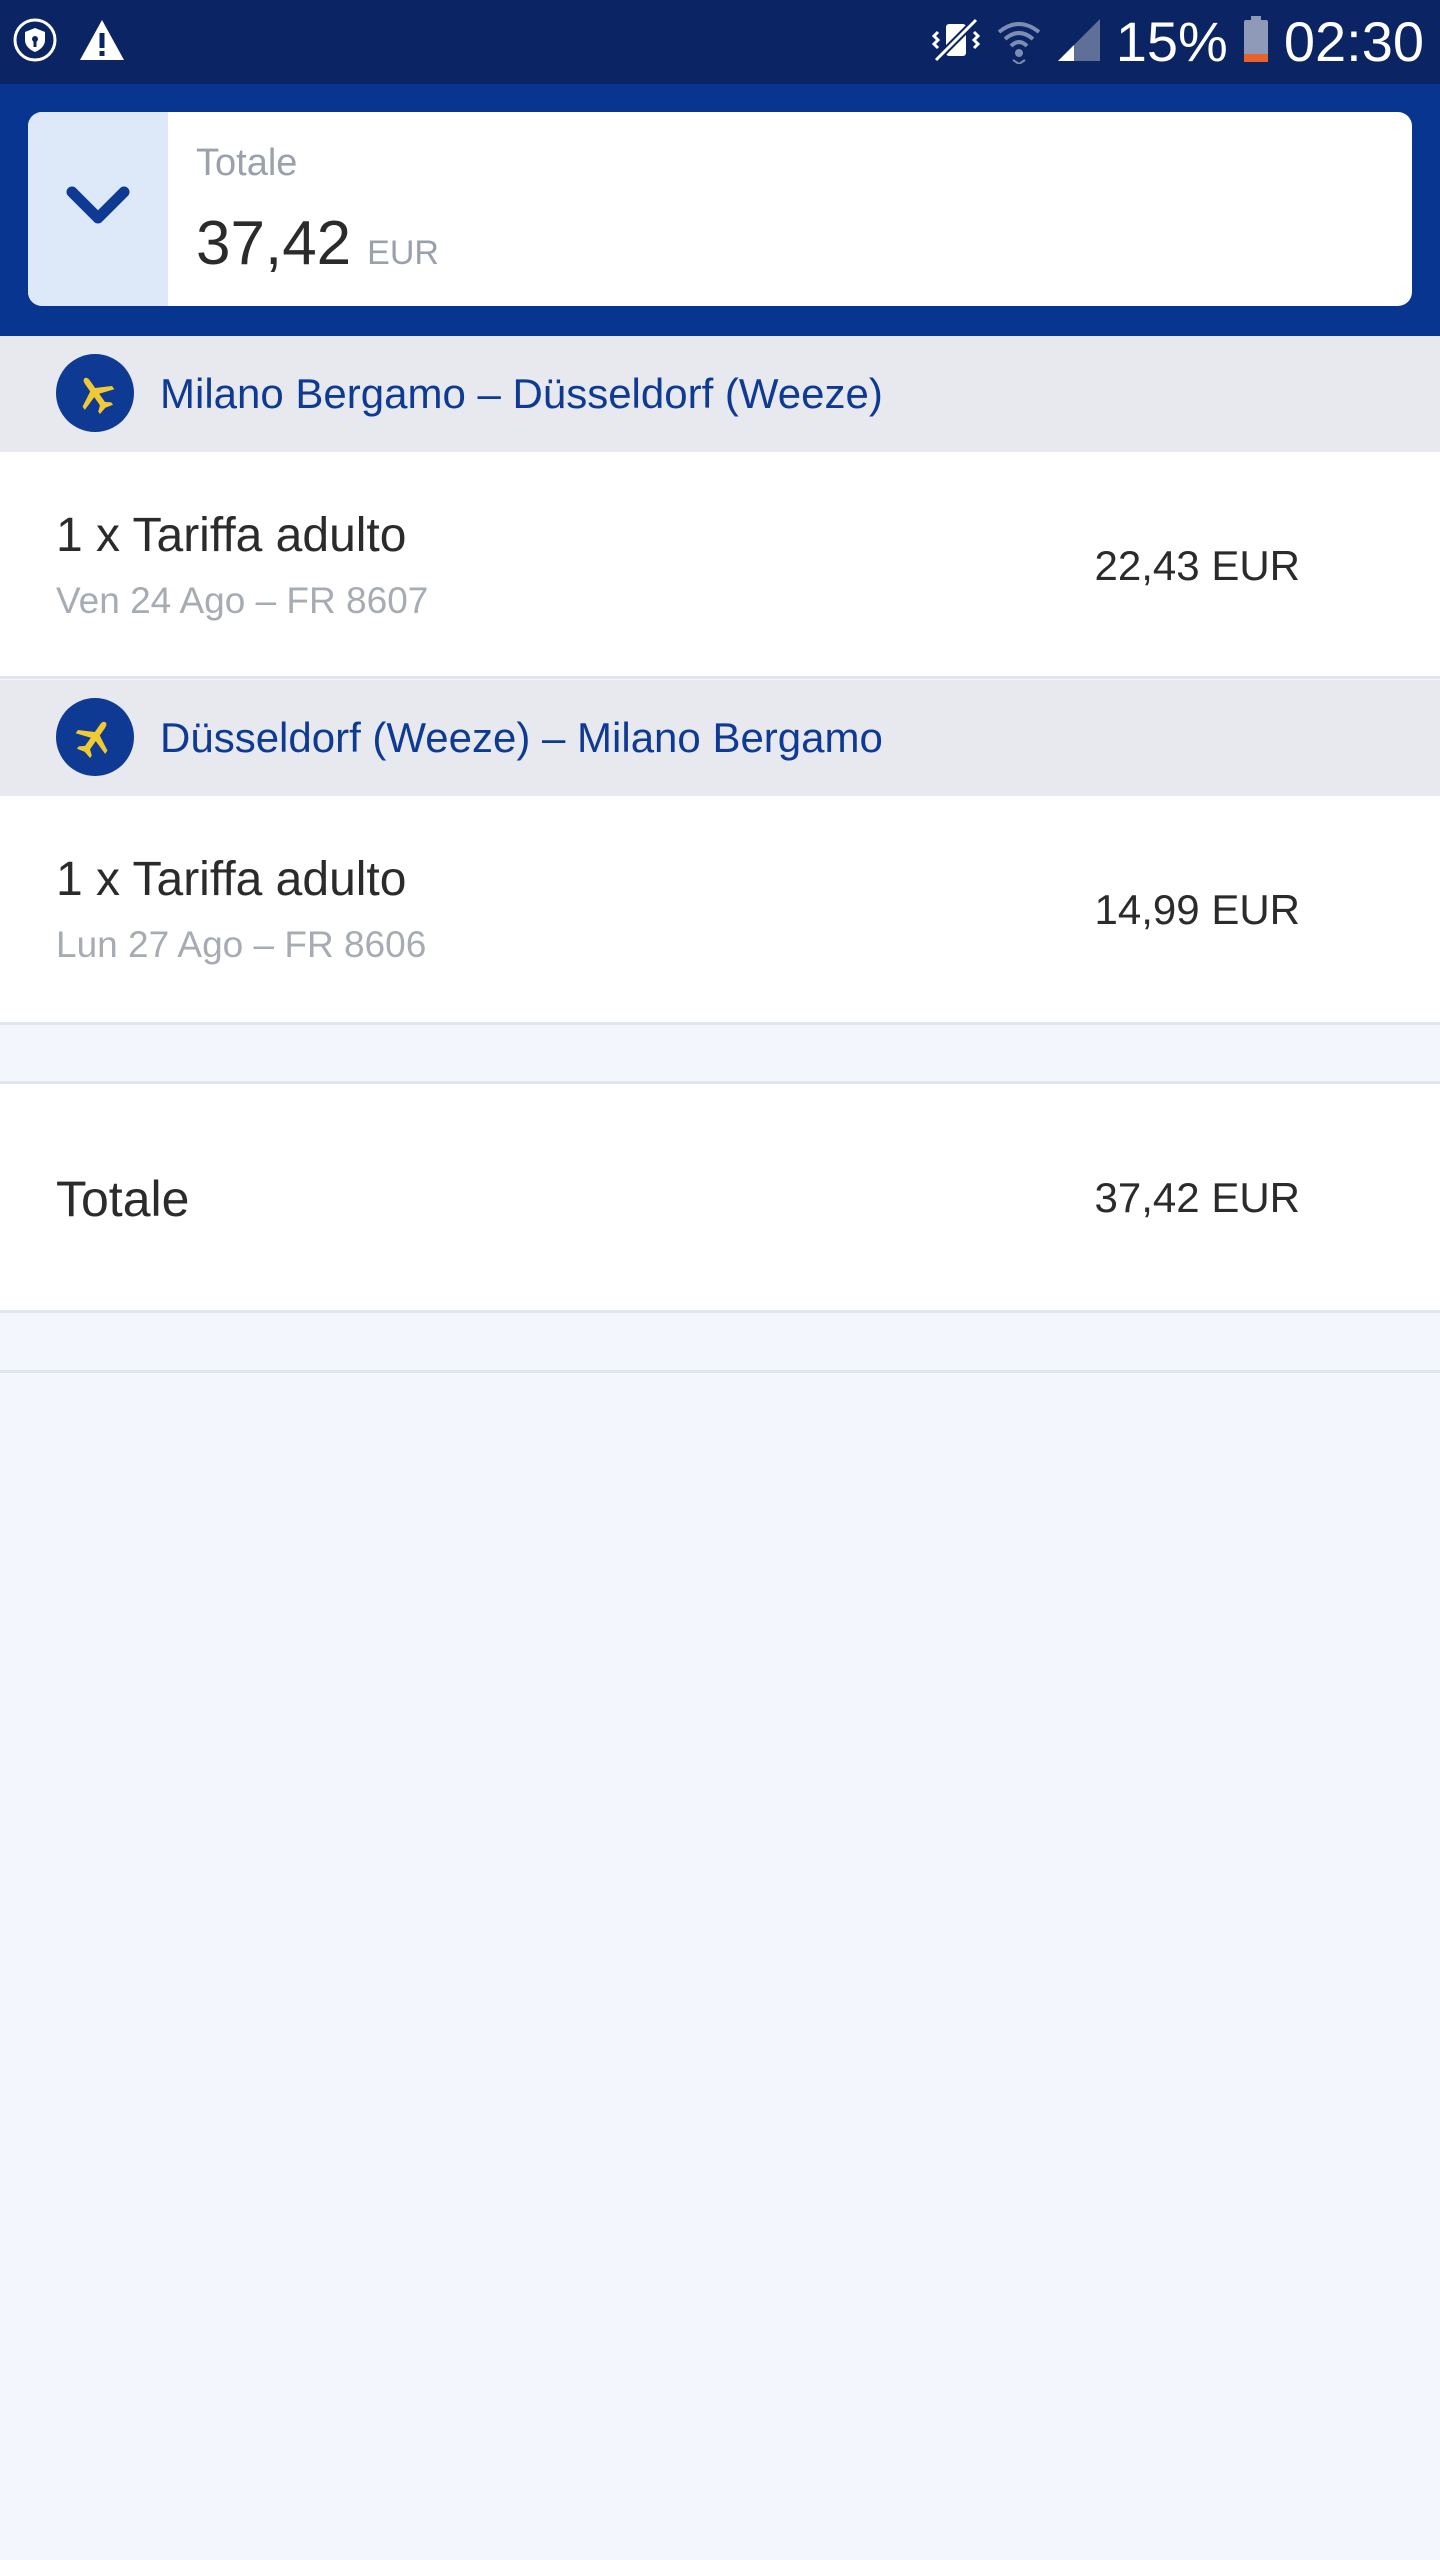 This screenshot has height=2560, width=1440. Describe the element at coordinates (1197, 909) in the screenshot. I see `fare-price: 14,99 EUR` at that location.